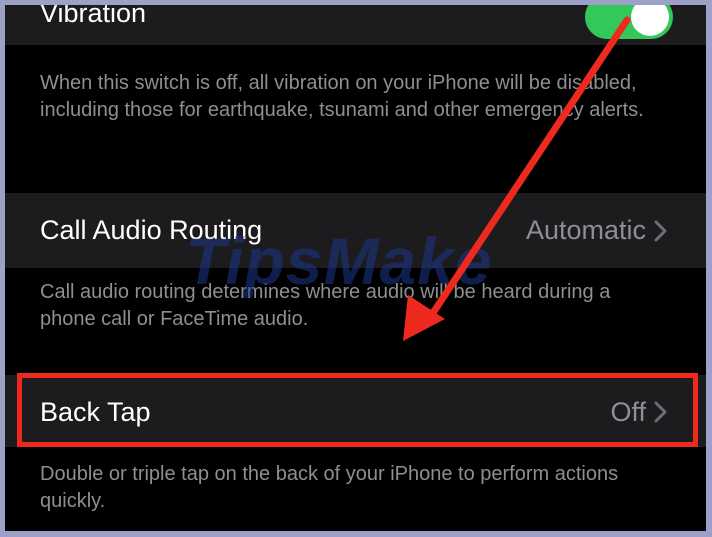  What do you see at coordinates (355, 230) in the screenshot?
I see `call-audio-routing-row: Call Audio Routing Automatic` at bounding box center [355, 230].